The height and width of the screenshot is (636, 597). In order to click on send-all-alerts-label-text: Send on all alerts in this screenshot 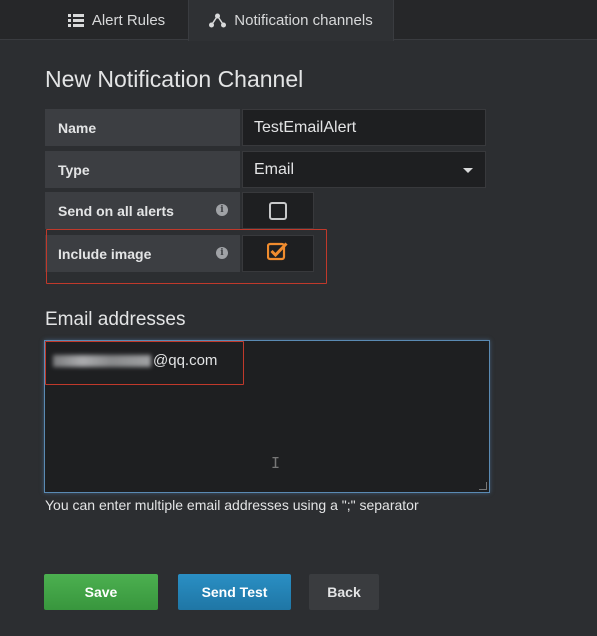, I will do `click(116, 210)`.